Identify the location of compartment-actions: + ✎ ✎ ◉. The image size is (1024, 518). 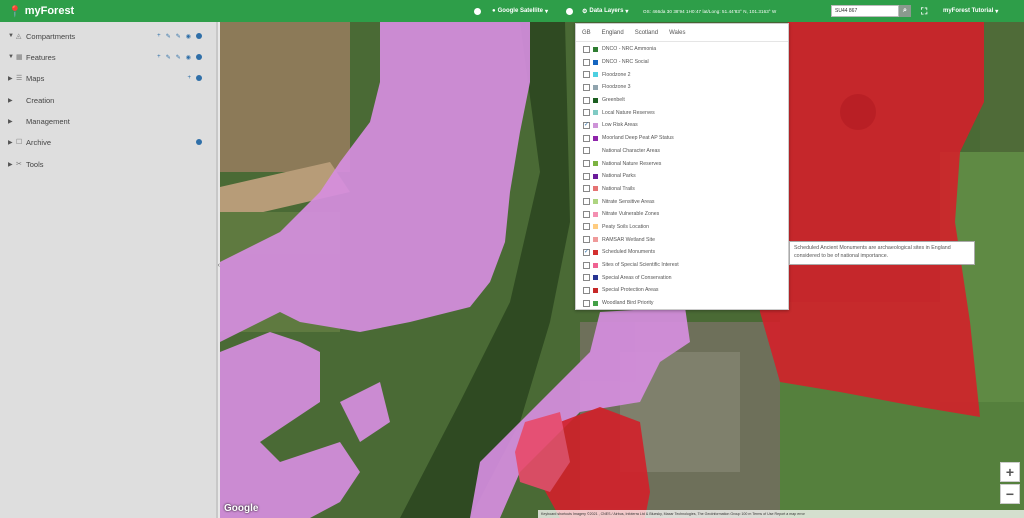
(179, 36).